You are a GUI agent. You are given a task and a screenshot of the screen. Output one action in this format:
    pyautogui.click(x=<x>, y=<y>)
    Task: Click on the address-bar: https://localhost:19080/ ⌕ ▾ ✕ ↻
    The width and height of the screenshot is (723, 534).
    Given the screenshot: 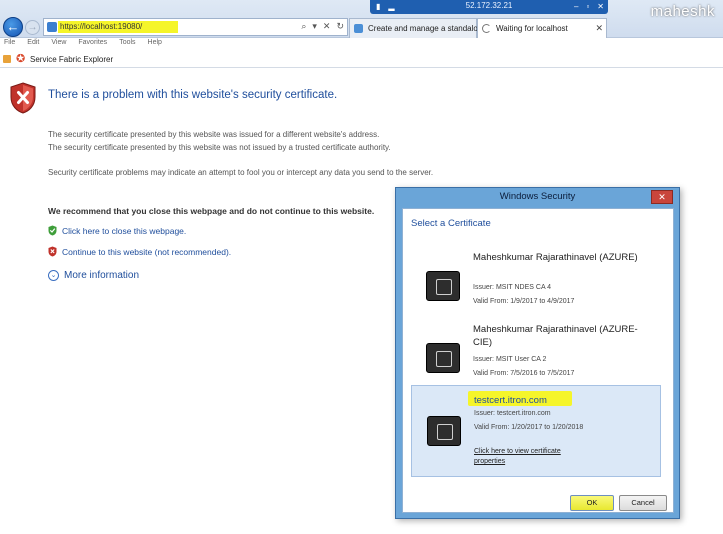 What is the action you would take?
    pyautogui.click(x=195, y=27)
    